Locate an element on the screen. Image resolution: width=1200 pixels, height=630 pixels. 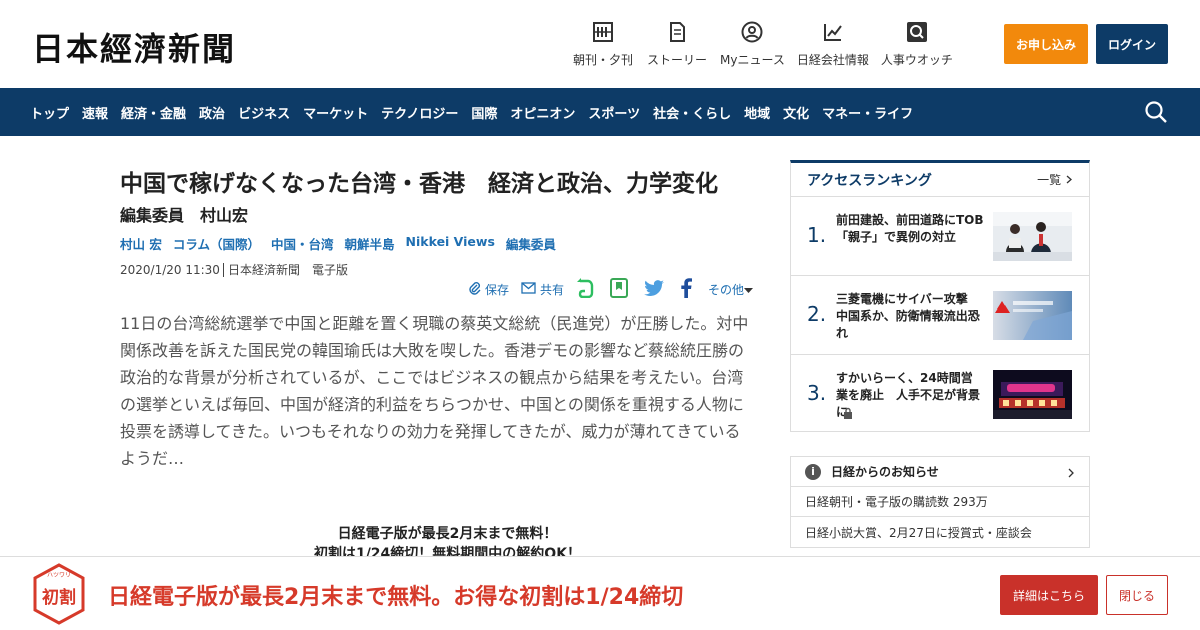
article-date: 2020/1/20 11:30 is located at coordinates (170, 269).